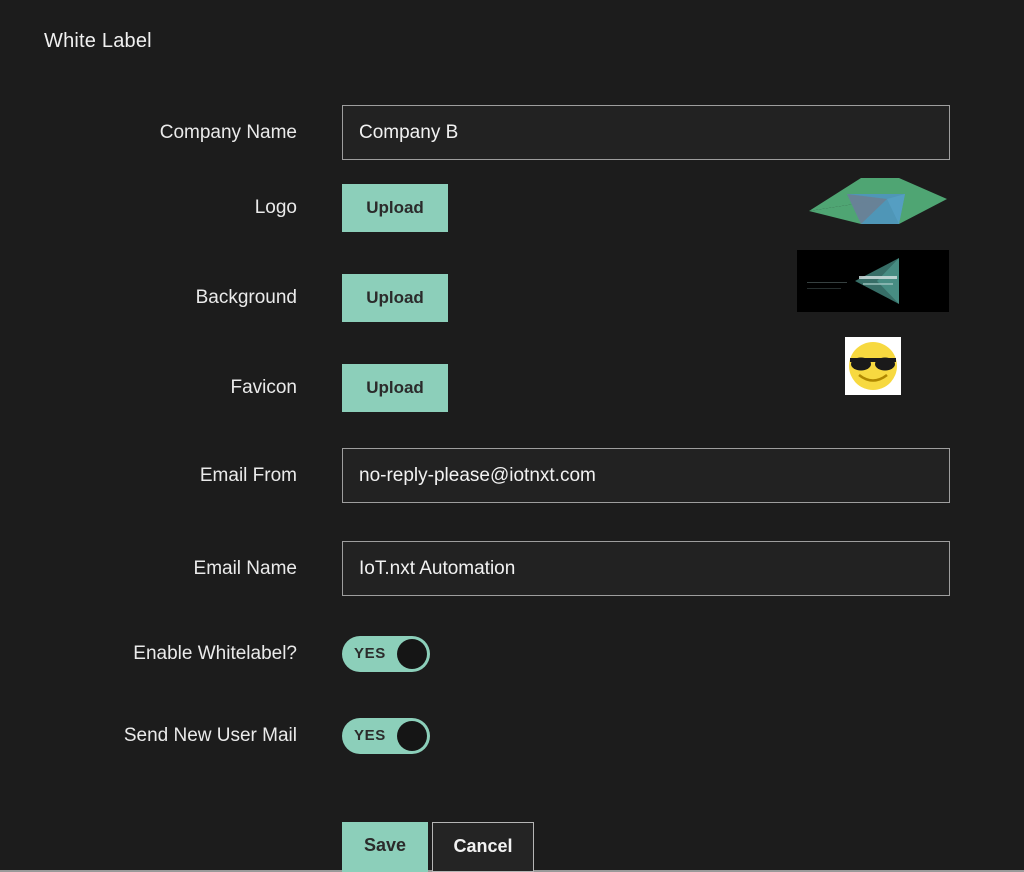  Describe the element at coordinates (683, 286) in the screenshot. I see `control-background: Upload` at that location.